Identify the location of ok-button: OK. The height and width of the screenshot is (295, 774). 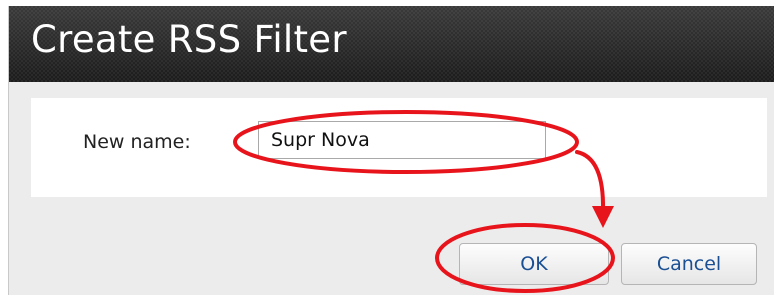
(534, 264).